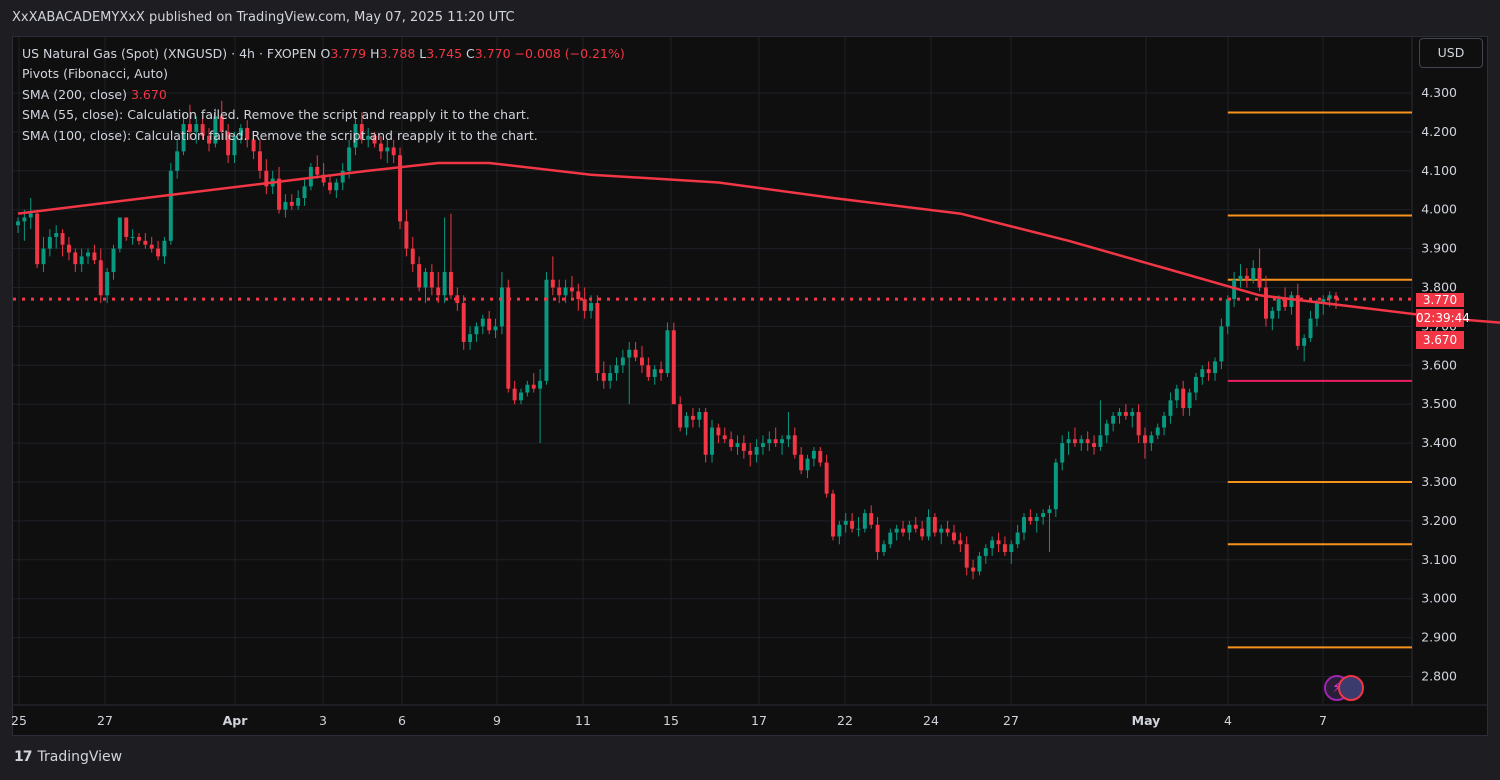 Image resolution: width=1500 pixels, height=780 pixels. Describe the element at coordinates (1439, 676) in the screenshot. I see `y-tick-label: 2.800` at that location.